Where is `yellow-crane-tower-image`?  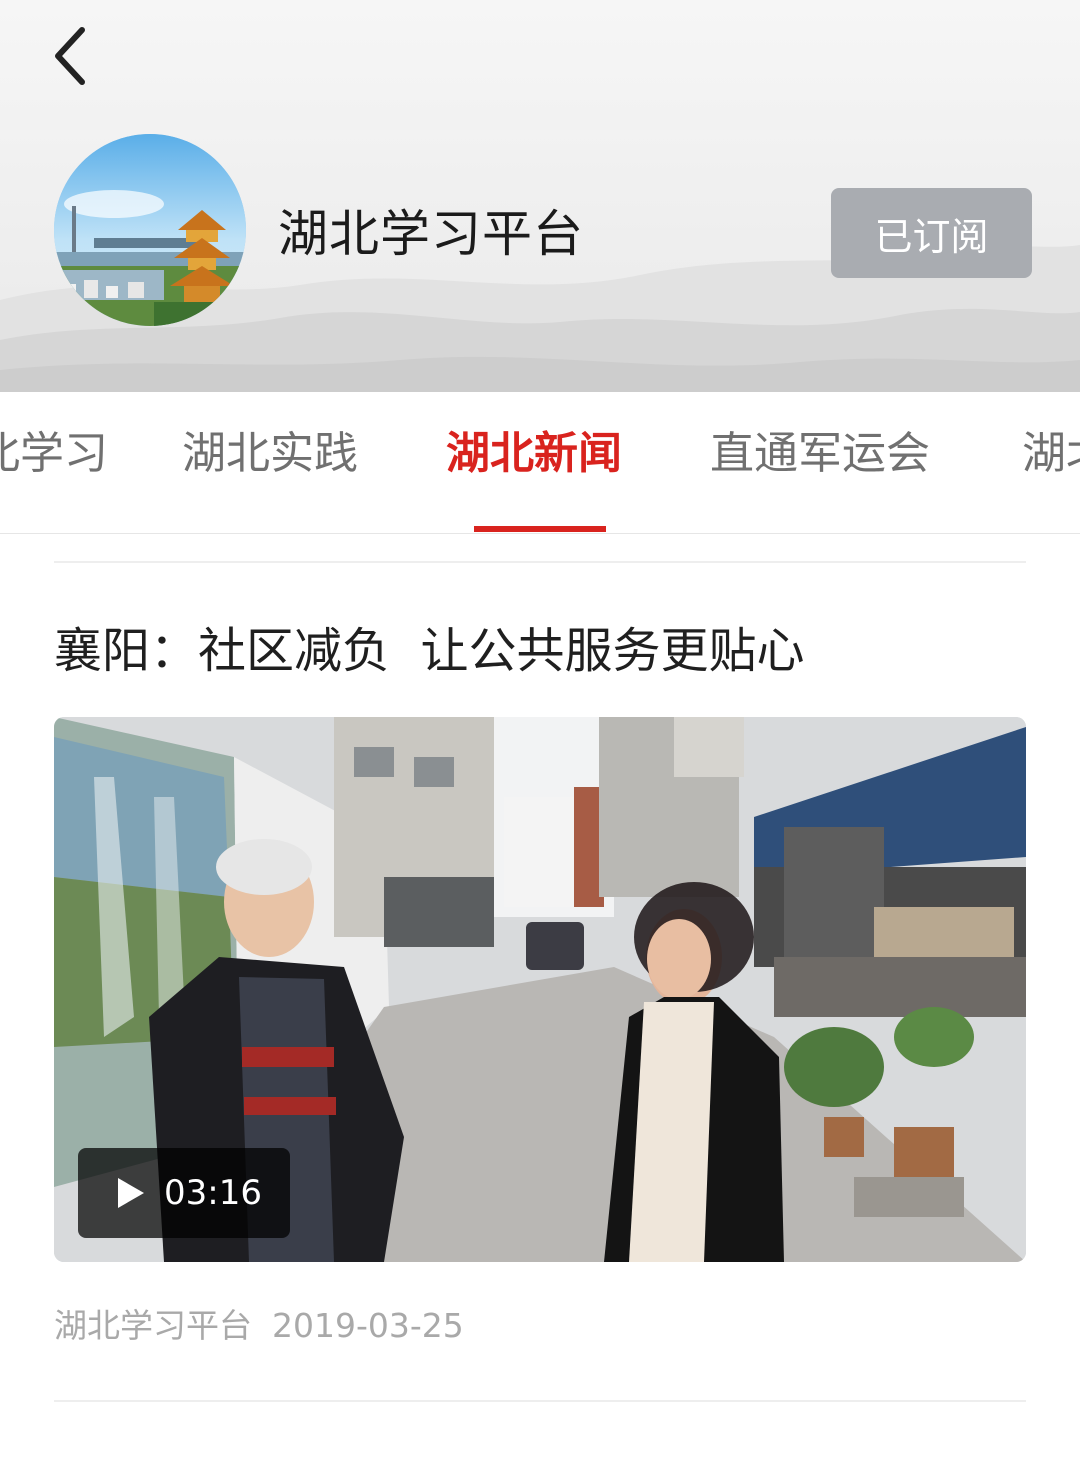 yellow-crane-tower-image is located at coordinates (150, 230).